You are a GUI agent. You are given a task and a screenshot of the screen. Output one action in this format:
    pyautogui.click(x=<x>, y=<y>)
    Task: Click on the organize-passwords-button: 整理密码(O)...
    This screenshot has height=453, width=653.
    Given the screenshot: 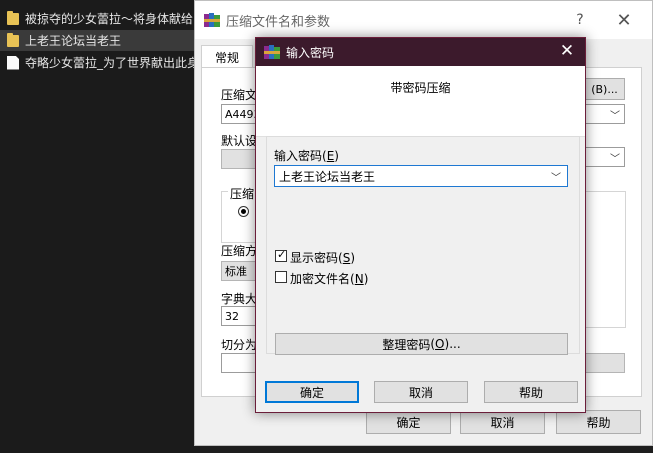 What is the action you would take?
    pyautogui.click(x=421, y=344)
    